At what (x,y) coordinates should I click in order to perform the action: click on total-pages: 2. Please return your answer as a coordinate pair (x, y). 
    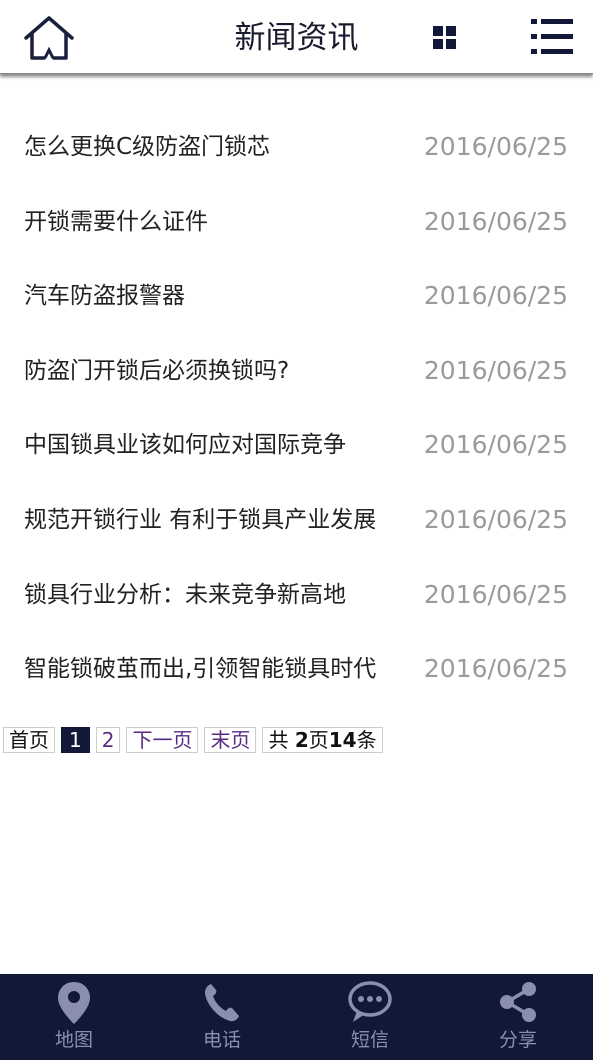
    Looking at the image, I should click on (301, 740).